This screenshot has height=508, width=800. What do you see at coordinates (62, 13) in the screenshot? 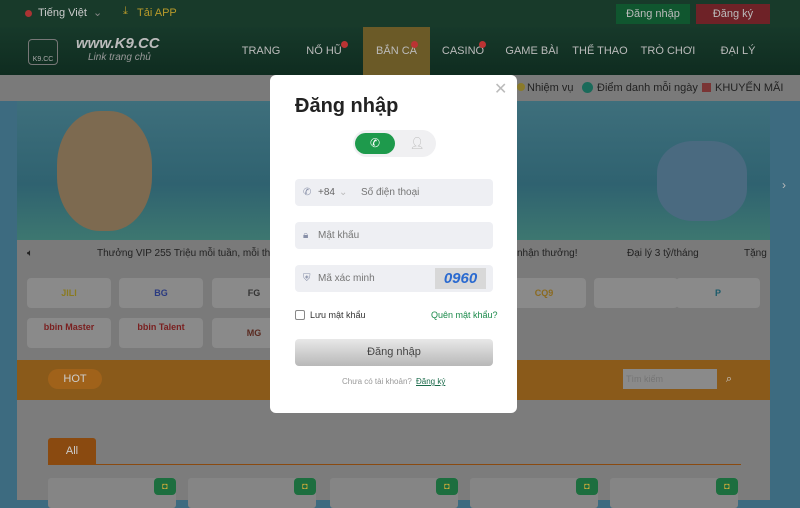
I see `language-selector: Tiếng Việt` at bounding box center [62, 13].